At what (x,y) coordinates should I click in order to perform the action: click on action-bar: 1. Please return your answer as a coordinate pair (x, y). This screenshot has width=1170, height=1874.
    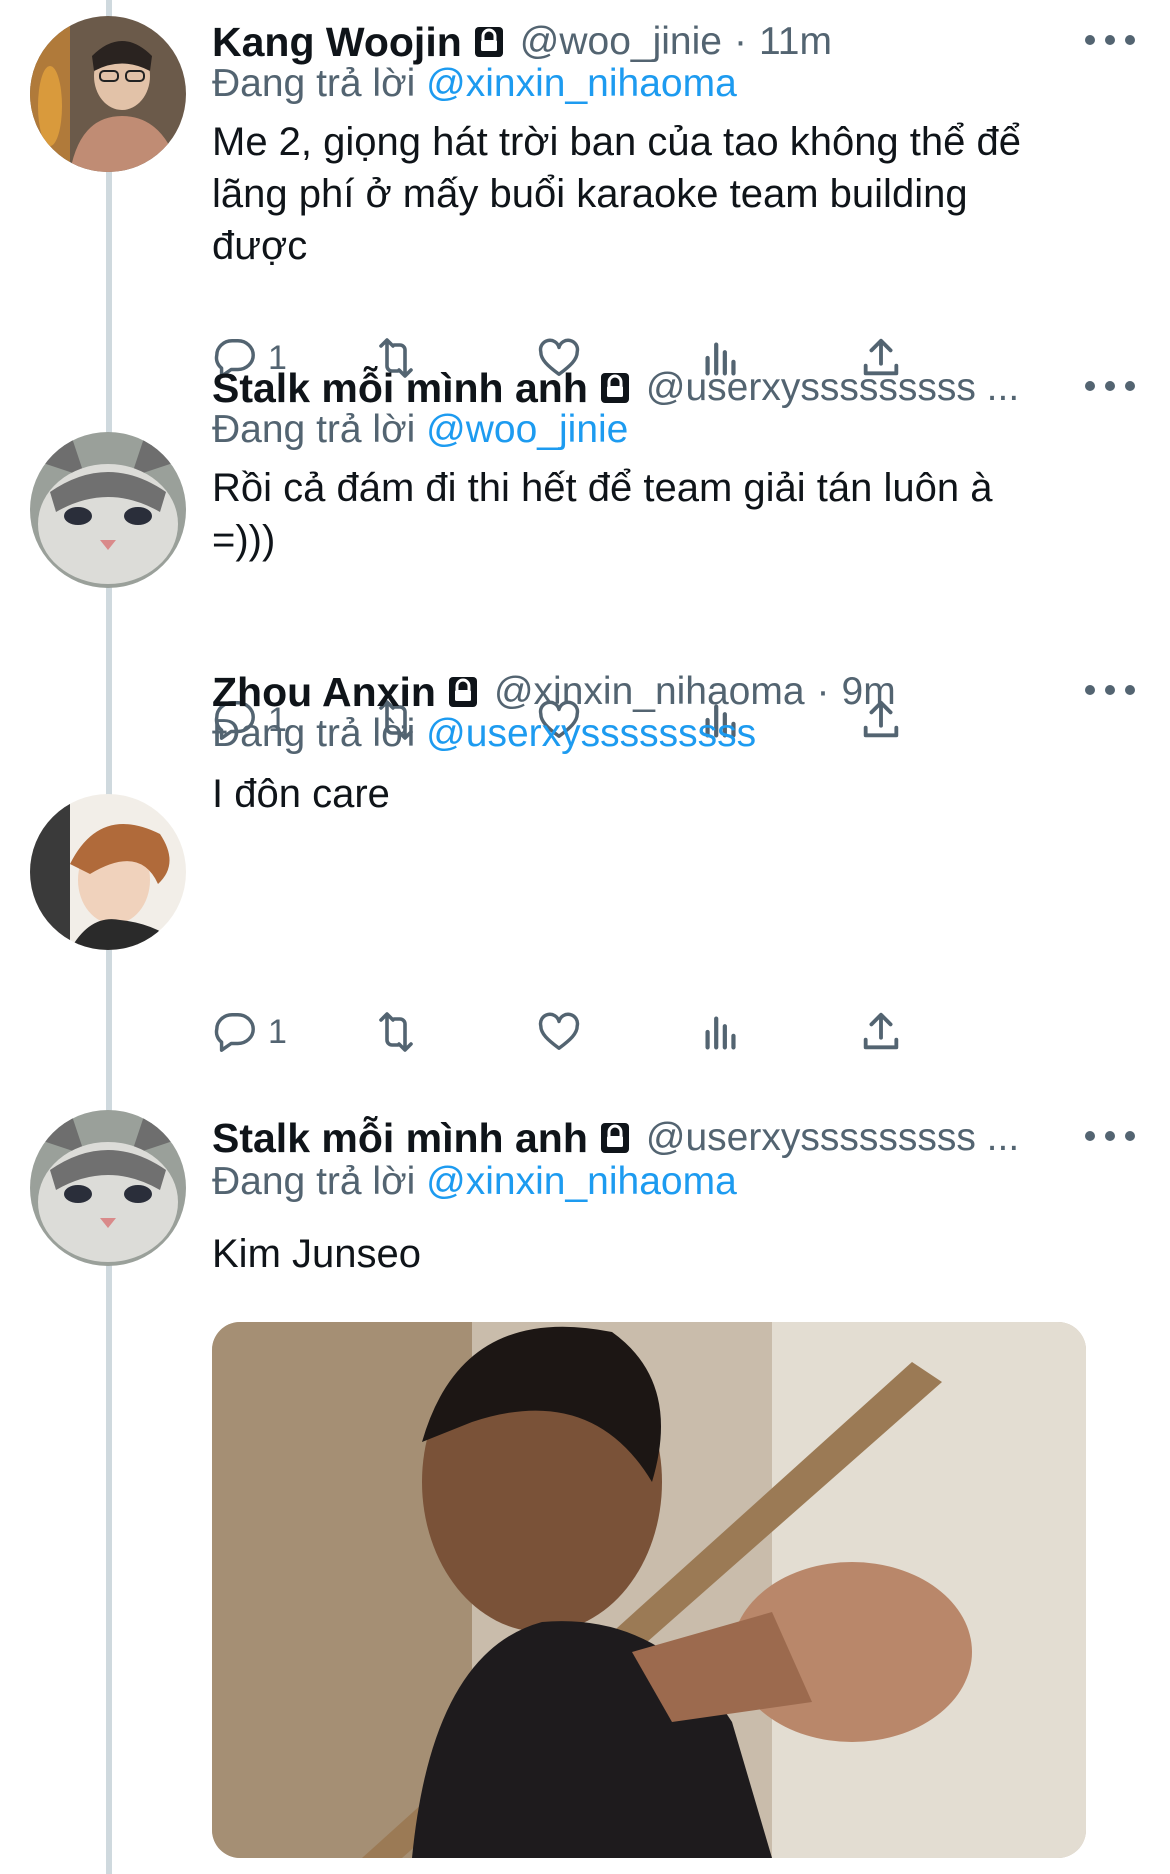
    Looking at the image, I should click on (632, 1032).